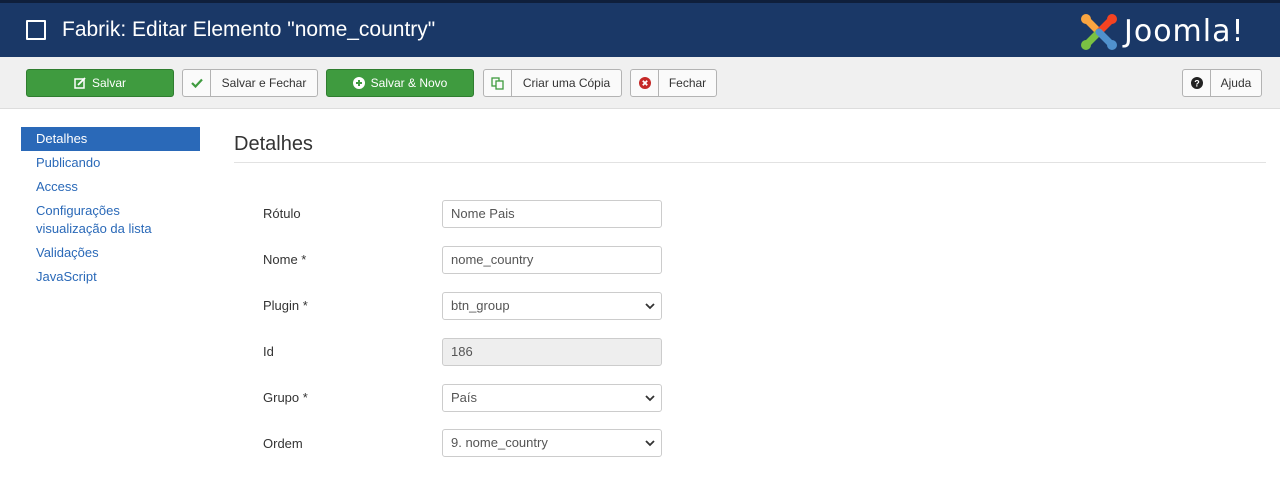  Describe the element at coordinates (552, 260) in the screenshot. I see `nome-input: nome_country` at that location.